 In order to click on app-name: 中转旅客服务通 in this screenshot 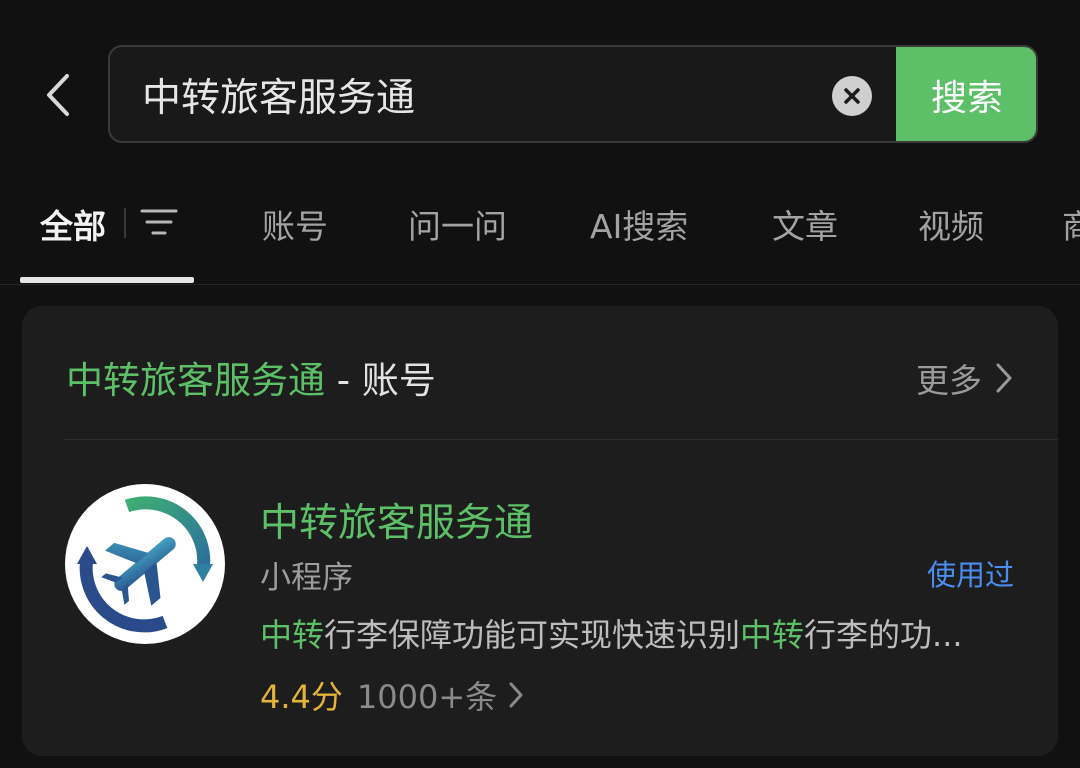, I will do `click(397, 523)`.